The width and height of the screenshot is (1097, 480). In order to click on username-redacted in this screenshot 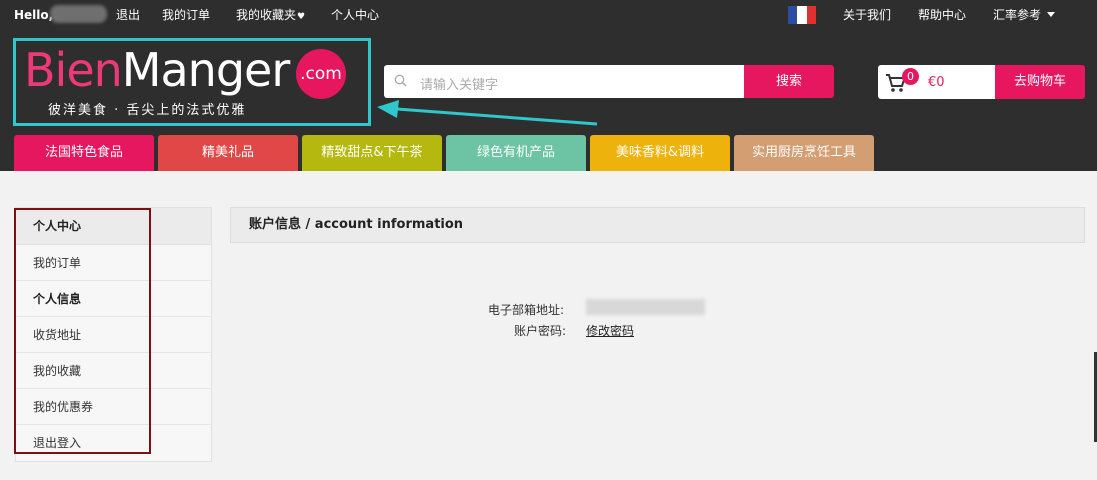, I will do `click(78, 14)`.